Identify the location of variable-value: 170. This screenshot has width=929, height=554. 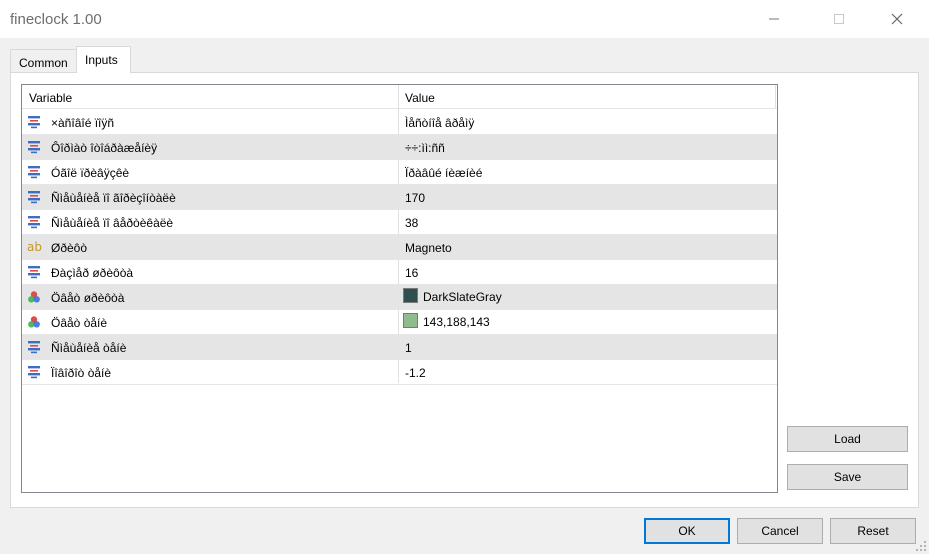
(415, 198).